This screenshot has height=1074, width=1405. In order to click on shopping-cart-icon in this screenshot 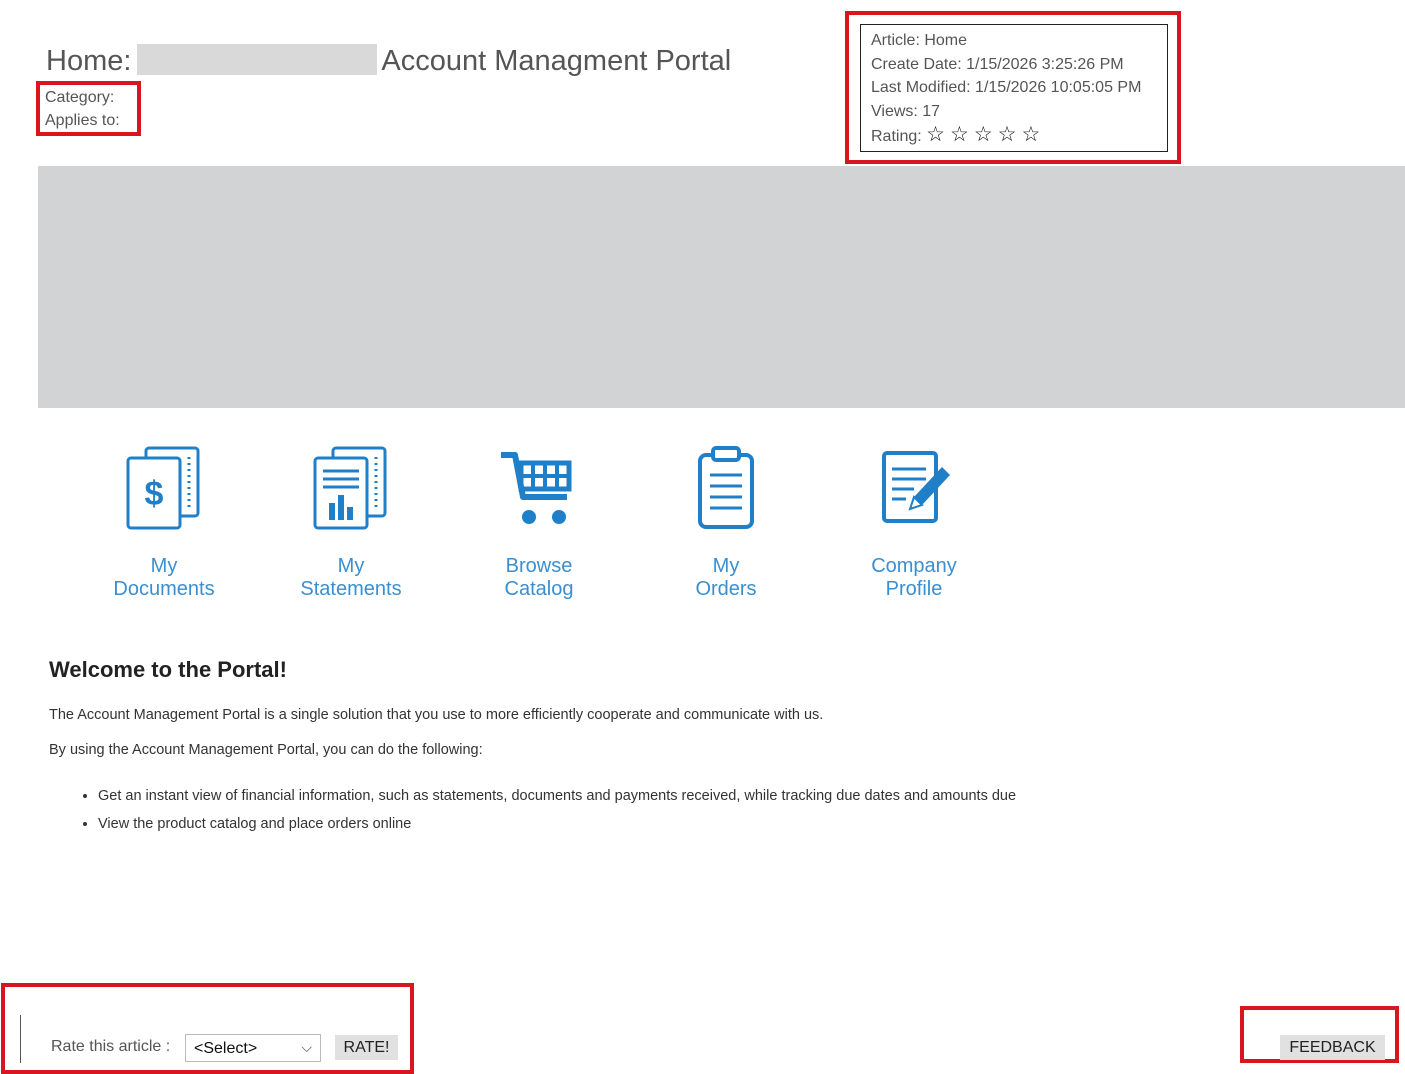, I will do `click(536, 488)`.